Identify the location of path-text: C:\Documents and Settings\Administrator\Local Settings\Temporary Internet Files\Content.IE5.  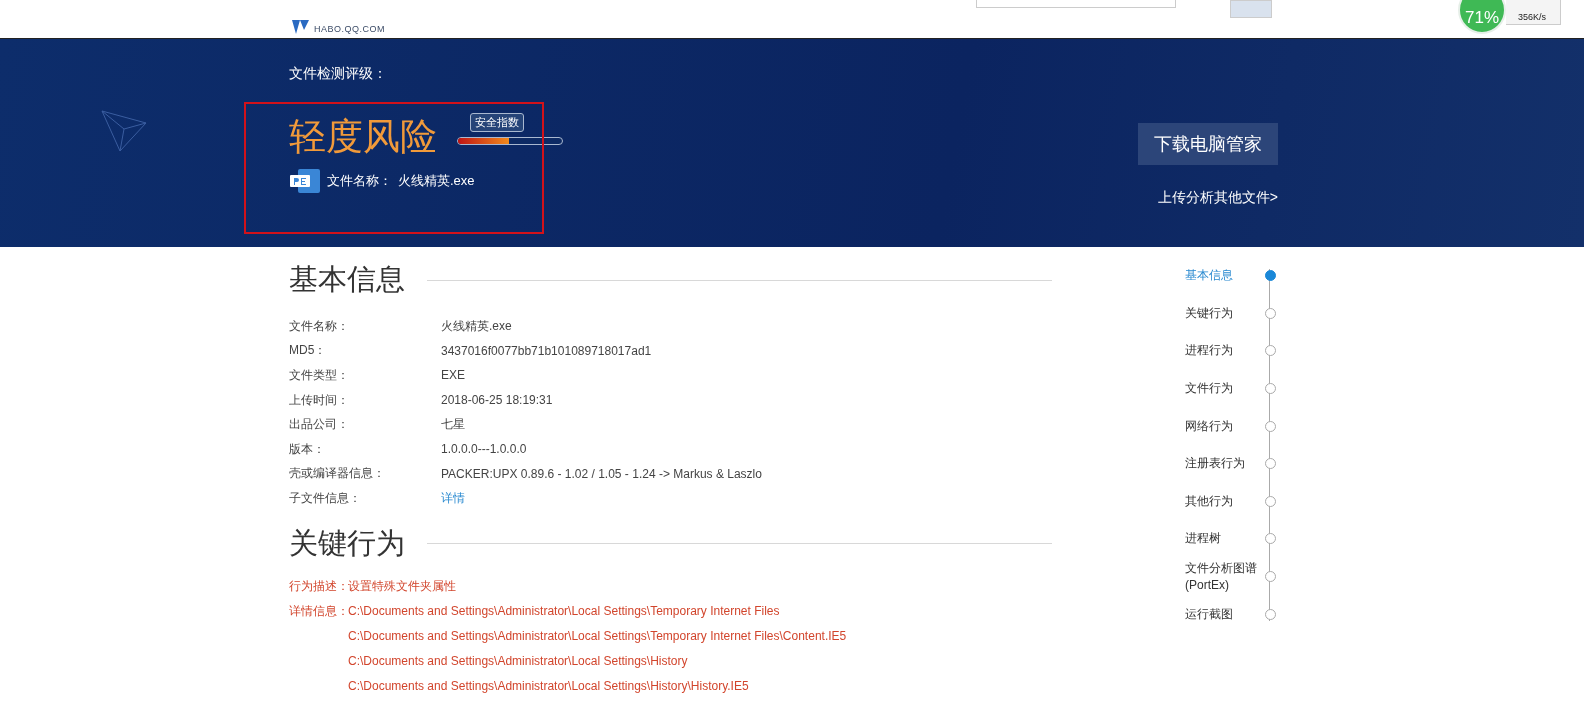
(597, 636).